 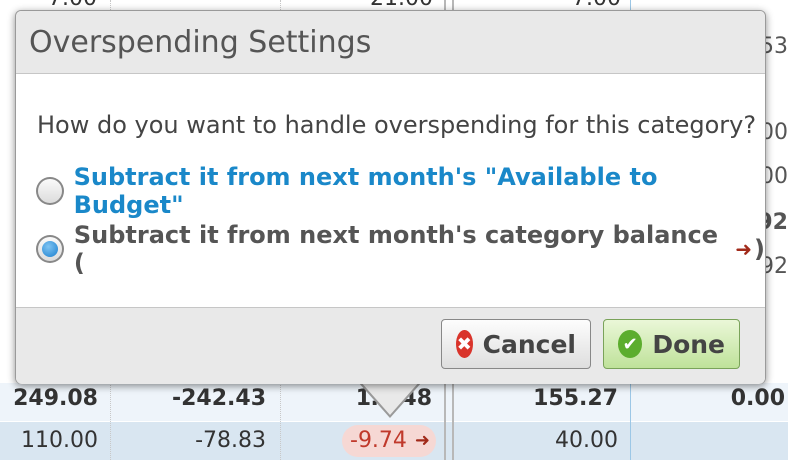 I want to click on done-button: ✔ Done, so click(x=671, y=344).